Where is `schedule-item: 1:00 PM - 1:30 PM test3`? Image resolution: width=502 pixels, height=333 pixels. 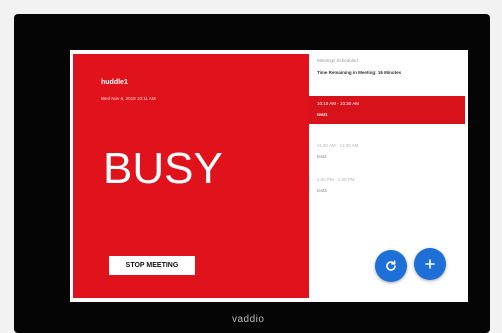 schedule-item: 1:00 PM - 1:30 PM test3 is located at coordinates (387, 186).